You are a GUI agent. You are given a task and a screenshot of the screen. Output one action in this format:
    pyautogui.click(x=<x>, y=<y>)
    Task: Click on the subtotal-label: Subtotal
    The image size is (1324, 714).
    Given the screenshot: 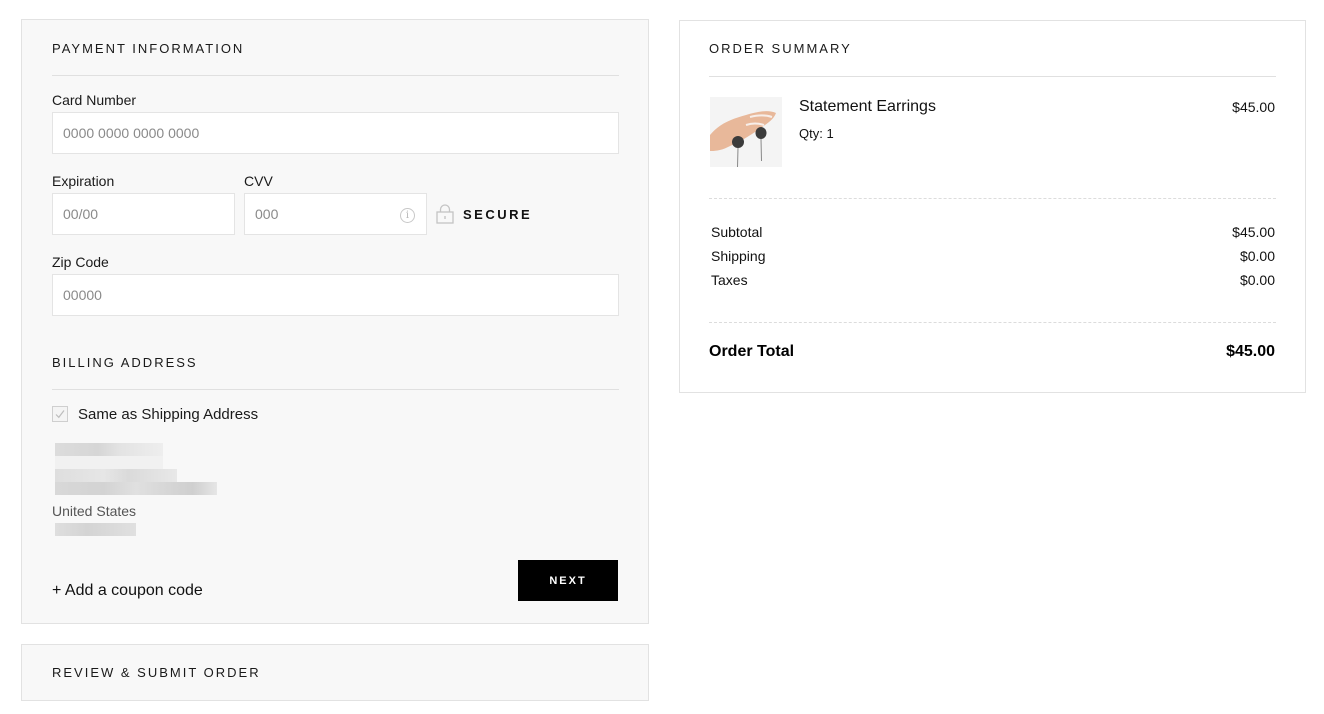 What is the action you would take?
    pyautogui.click(x=737, y=232)
    